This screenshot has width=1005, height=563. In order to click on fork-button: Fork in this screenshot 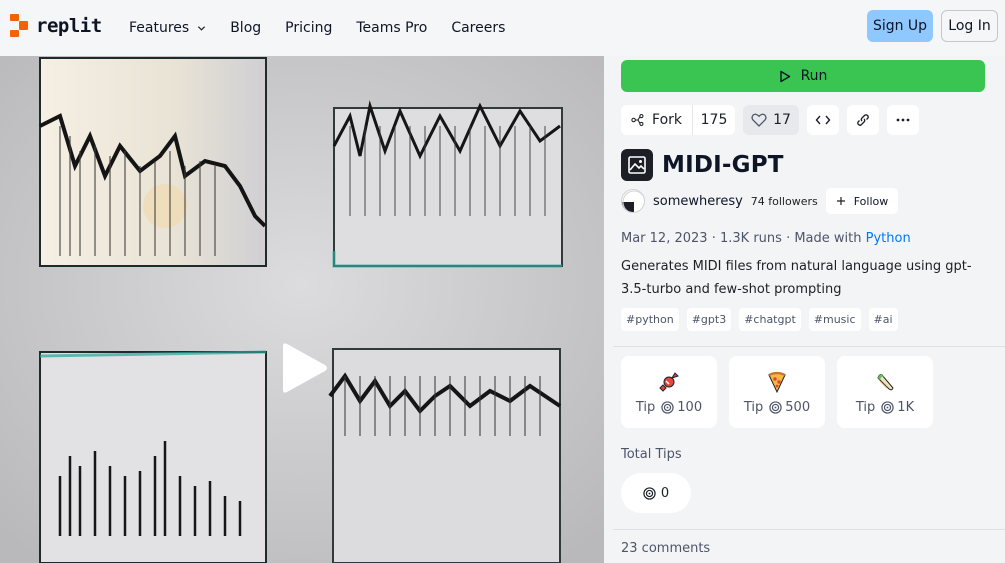, I will do `click(657, 120)`.